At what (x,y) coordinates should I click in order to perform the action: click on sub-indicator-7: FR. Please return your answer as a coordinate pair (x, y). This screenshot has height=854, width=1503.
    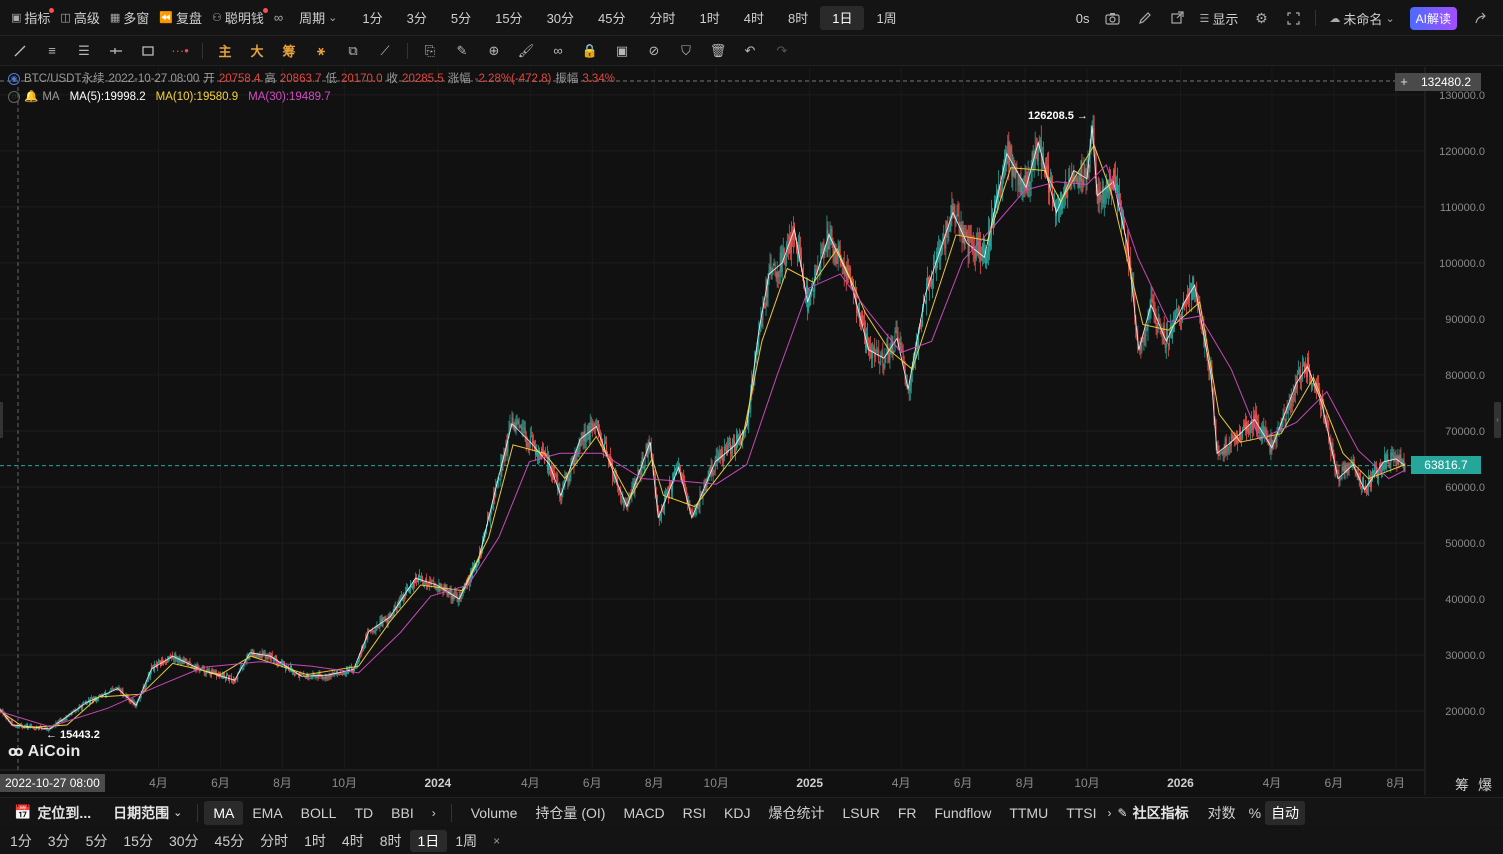
    Looking at the image, I should click on (907, 813).